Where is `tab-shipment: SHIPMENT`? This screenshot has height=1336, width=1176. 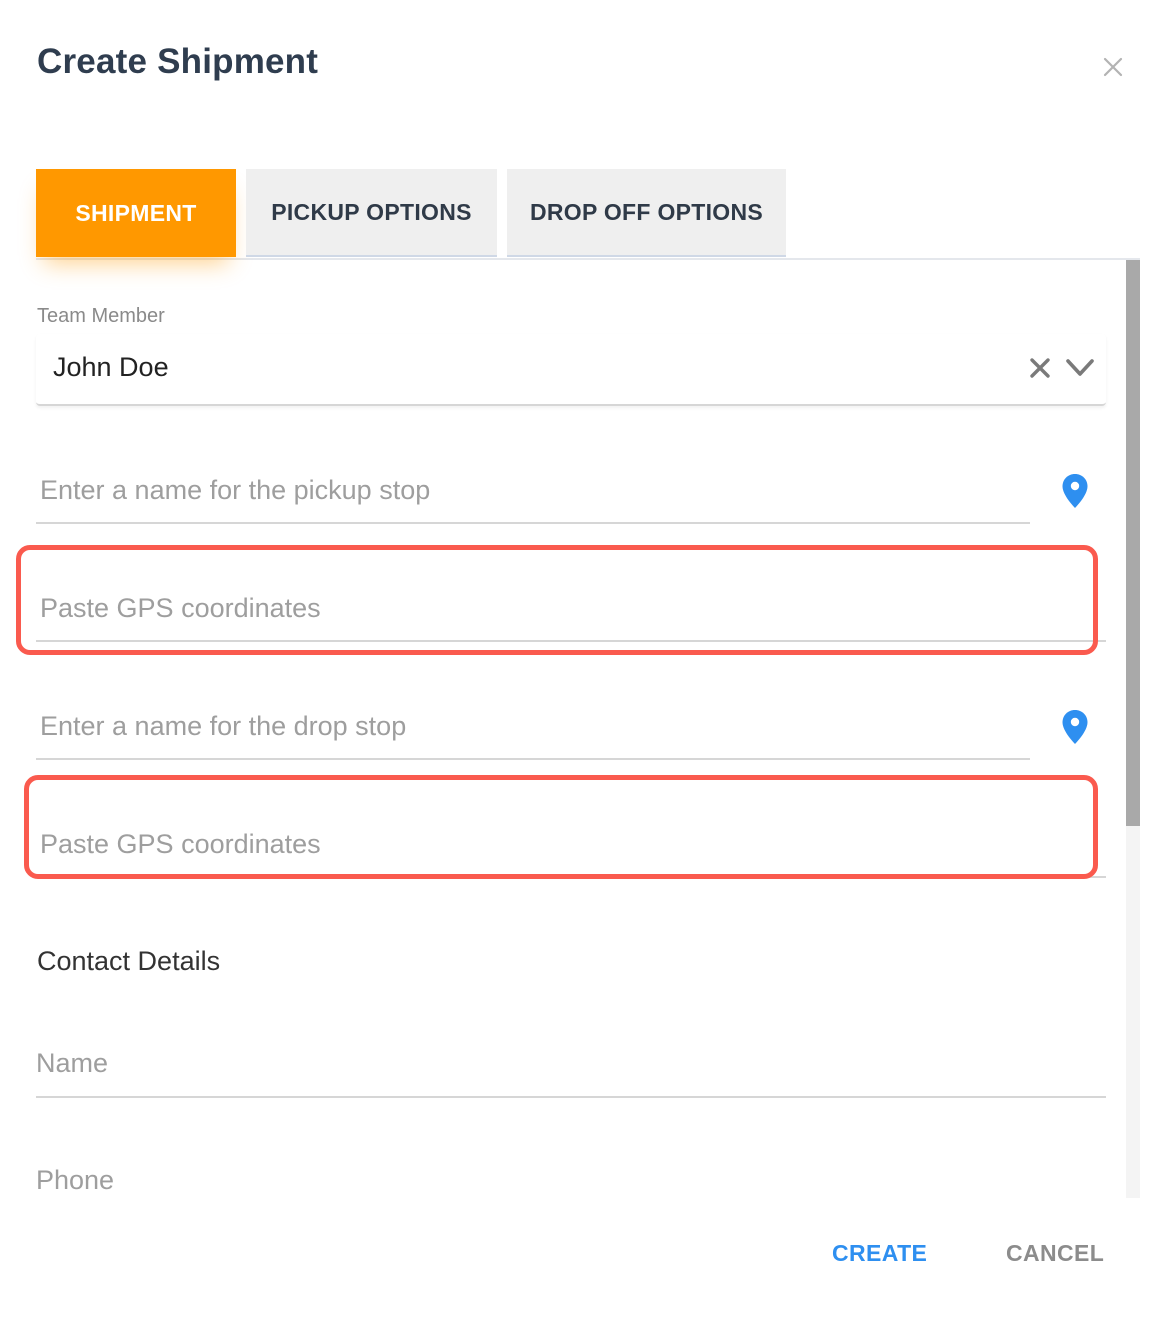
tab-shipment: SHIPMENT is located at coordinates (136, 213).